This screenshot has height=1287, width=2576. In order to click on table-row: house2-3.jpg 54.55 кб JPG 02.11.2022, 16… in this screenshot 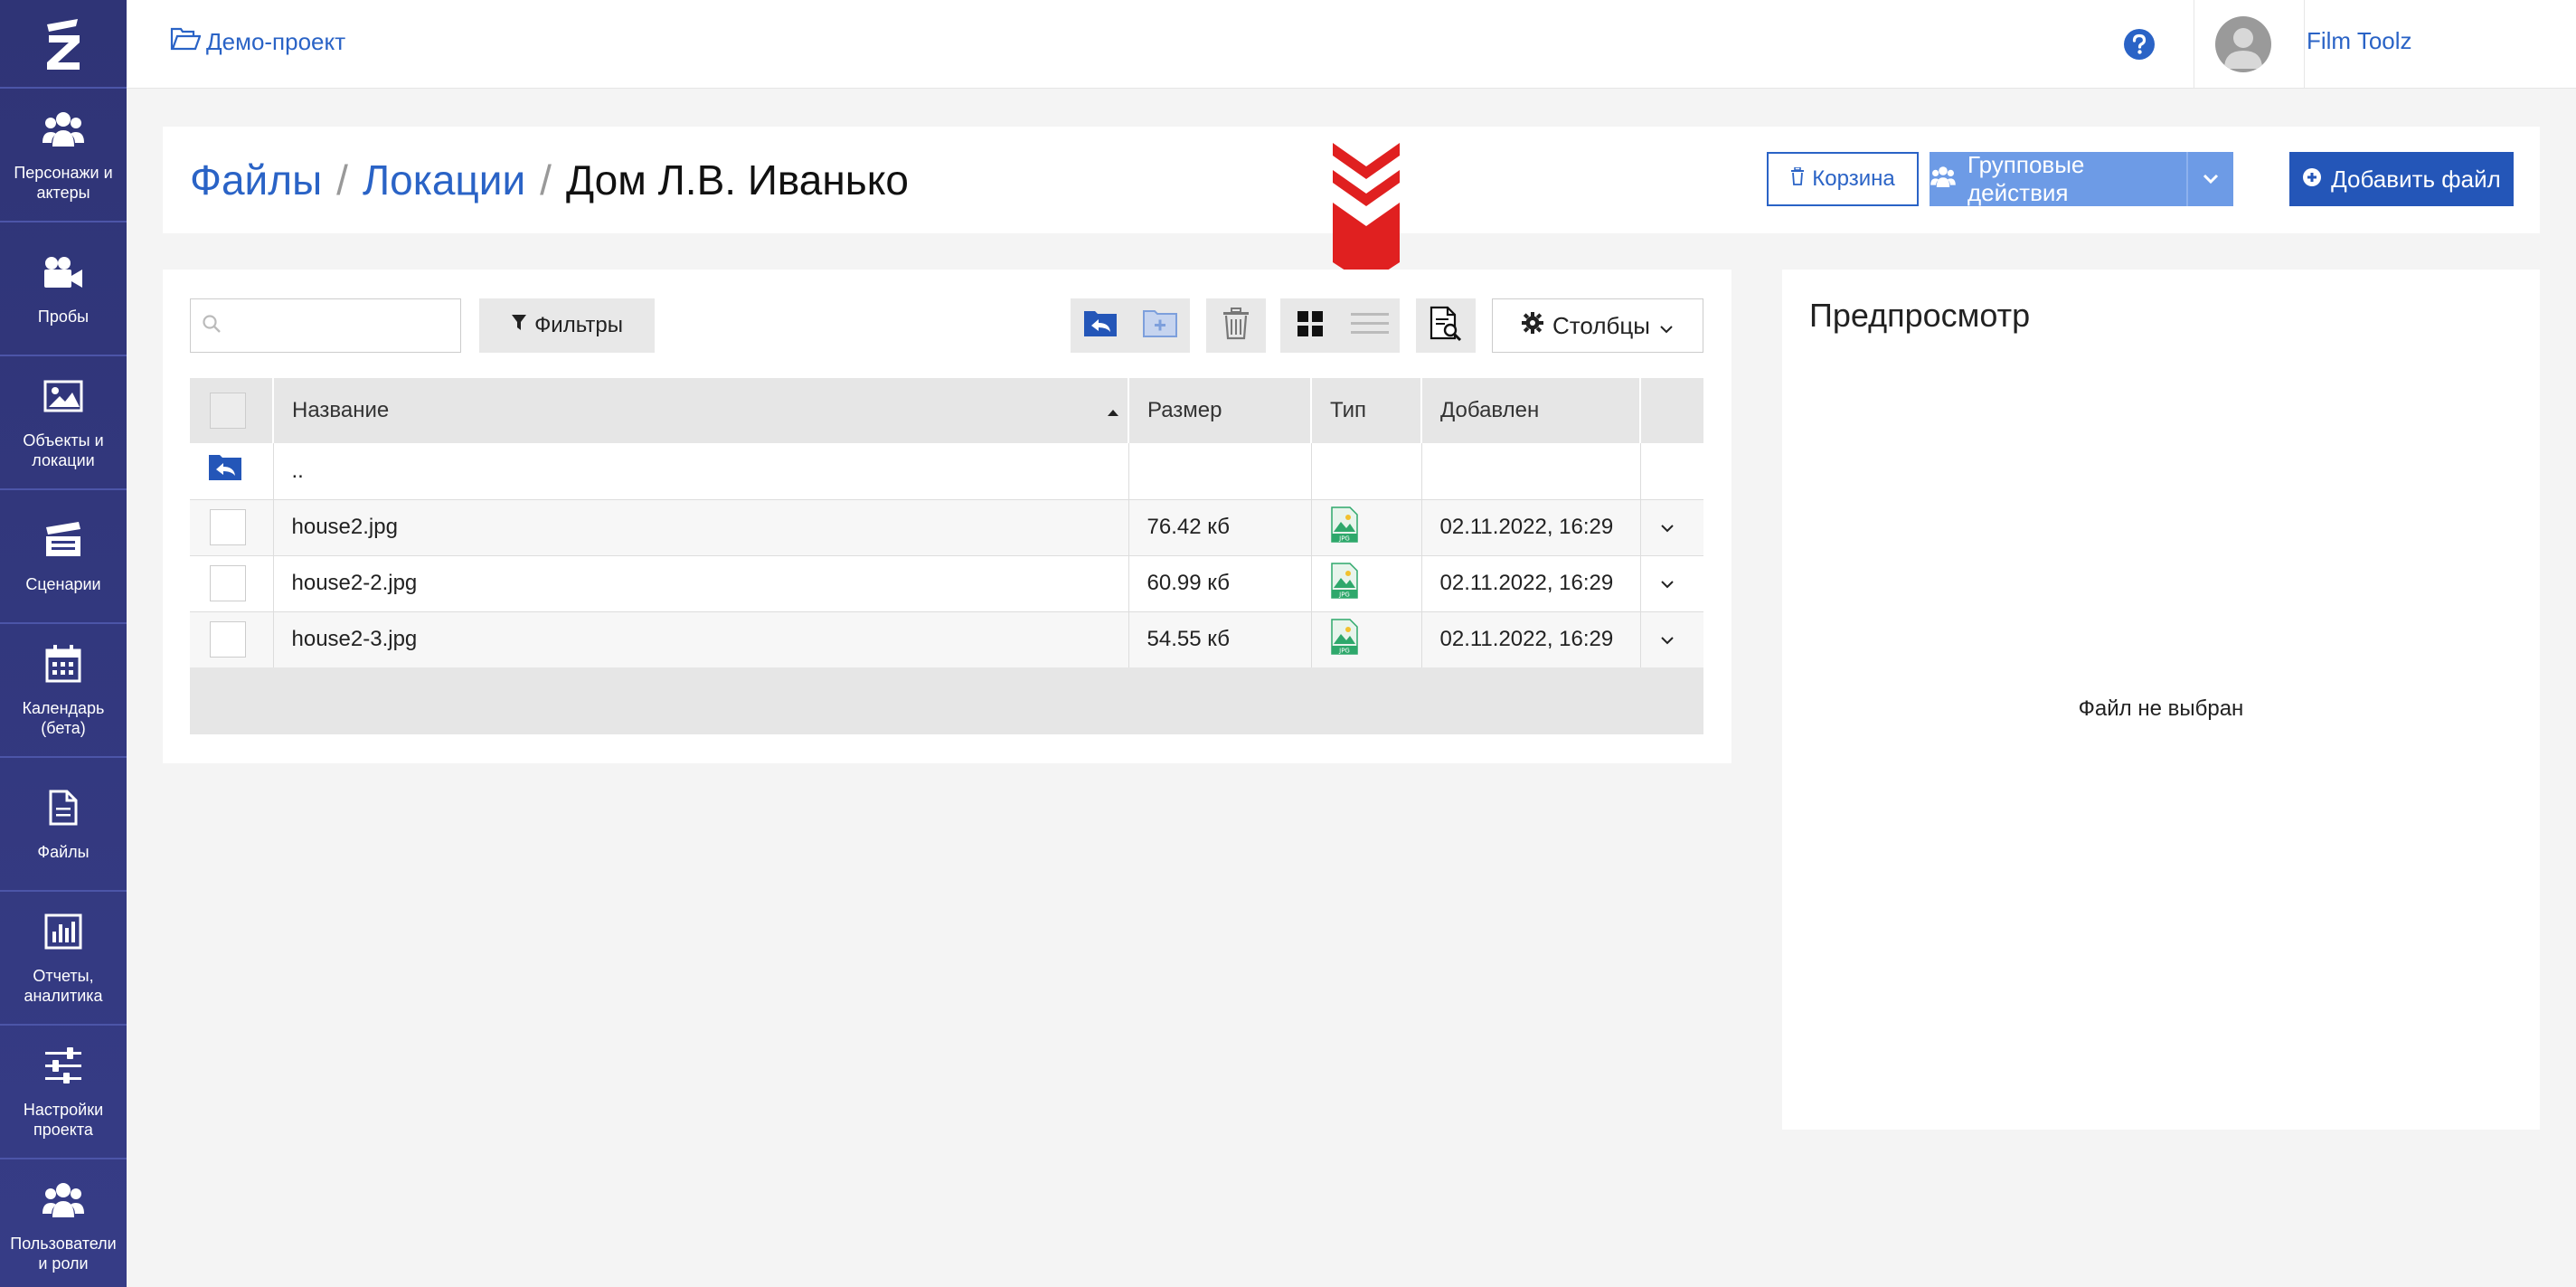, I will do `click(947, 640)`.